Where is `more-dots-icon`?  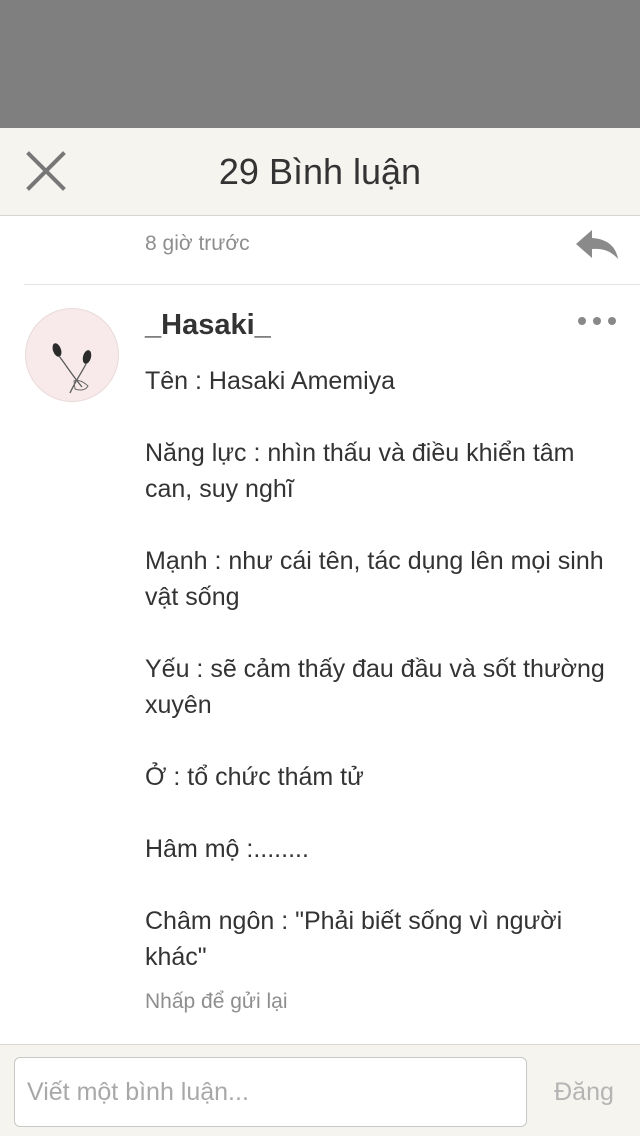 more-dots-icon is located at coordinates (597, 321).